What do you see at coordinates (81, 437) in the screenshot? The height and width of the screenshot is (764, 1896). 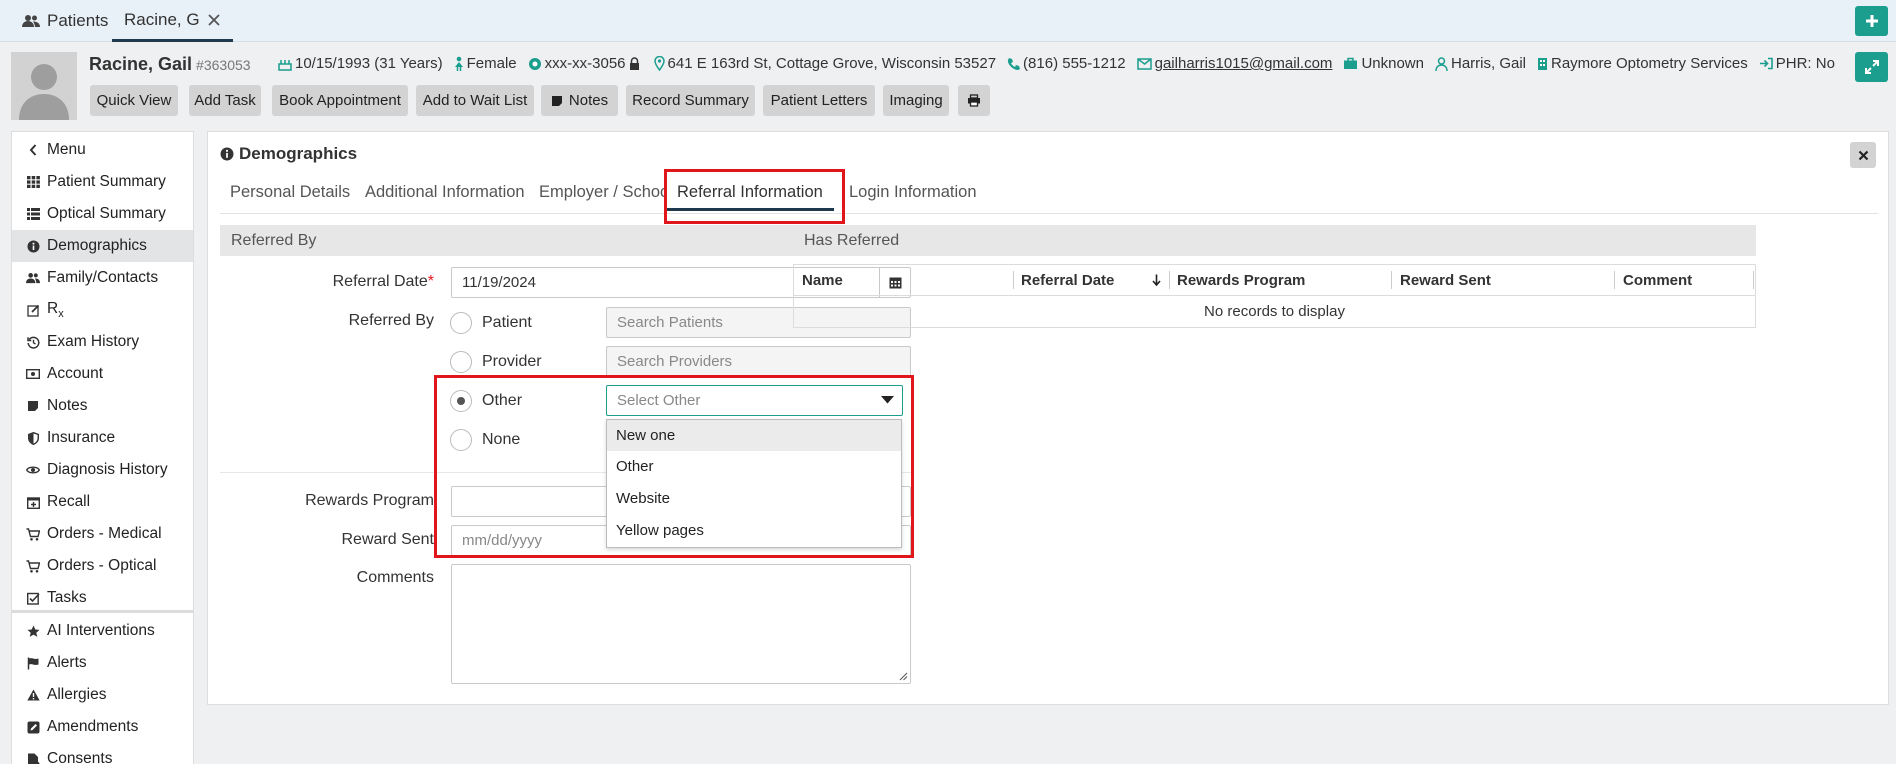 I see `sidebar-item-label: Insurance` at bounding box center [81, 437].